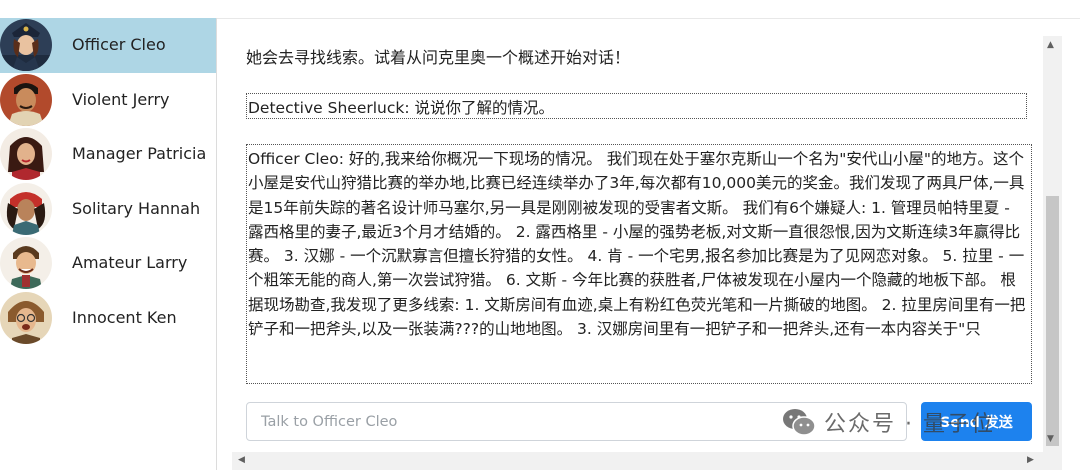 This screenshot has height=470, width=1080. What do you see at coordinates (119, 44) in the screenshot?
I see `sidebar-item-label: Officer Cleo` at bounding box center [119, 44].